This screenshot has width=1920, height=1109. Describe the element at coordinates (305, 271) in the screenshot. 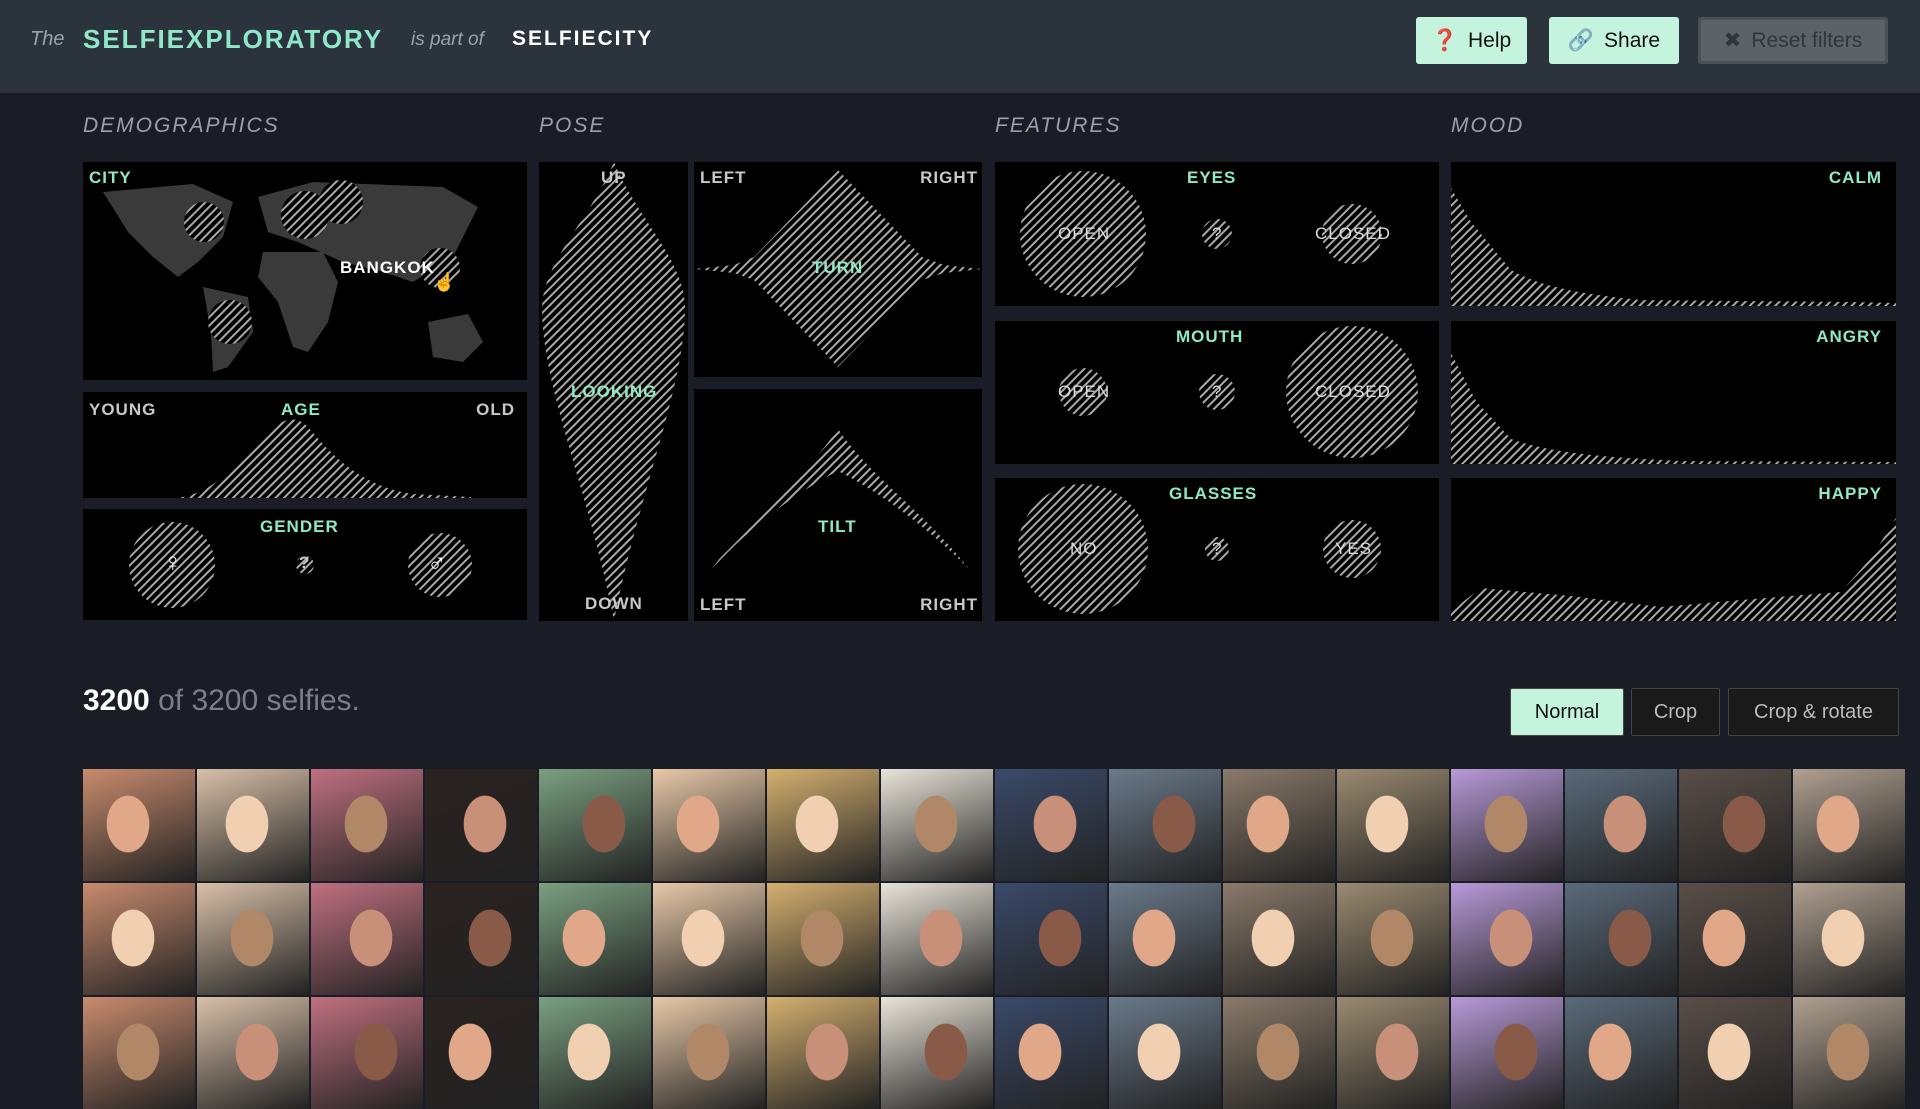

I see `city-filter-map: CITY BANGKOK ☝` at that location.